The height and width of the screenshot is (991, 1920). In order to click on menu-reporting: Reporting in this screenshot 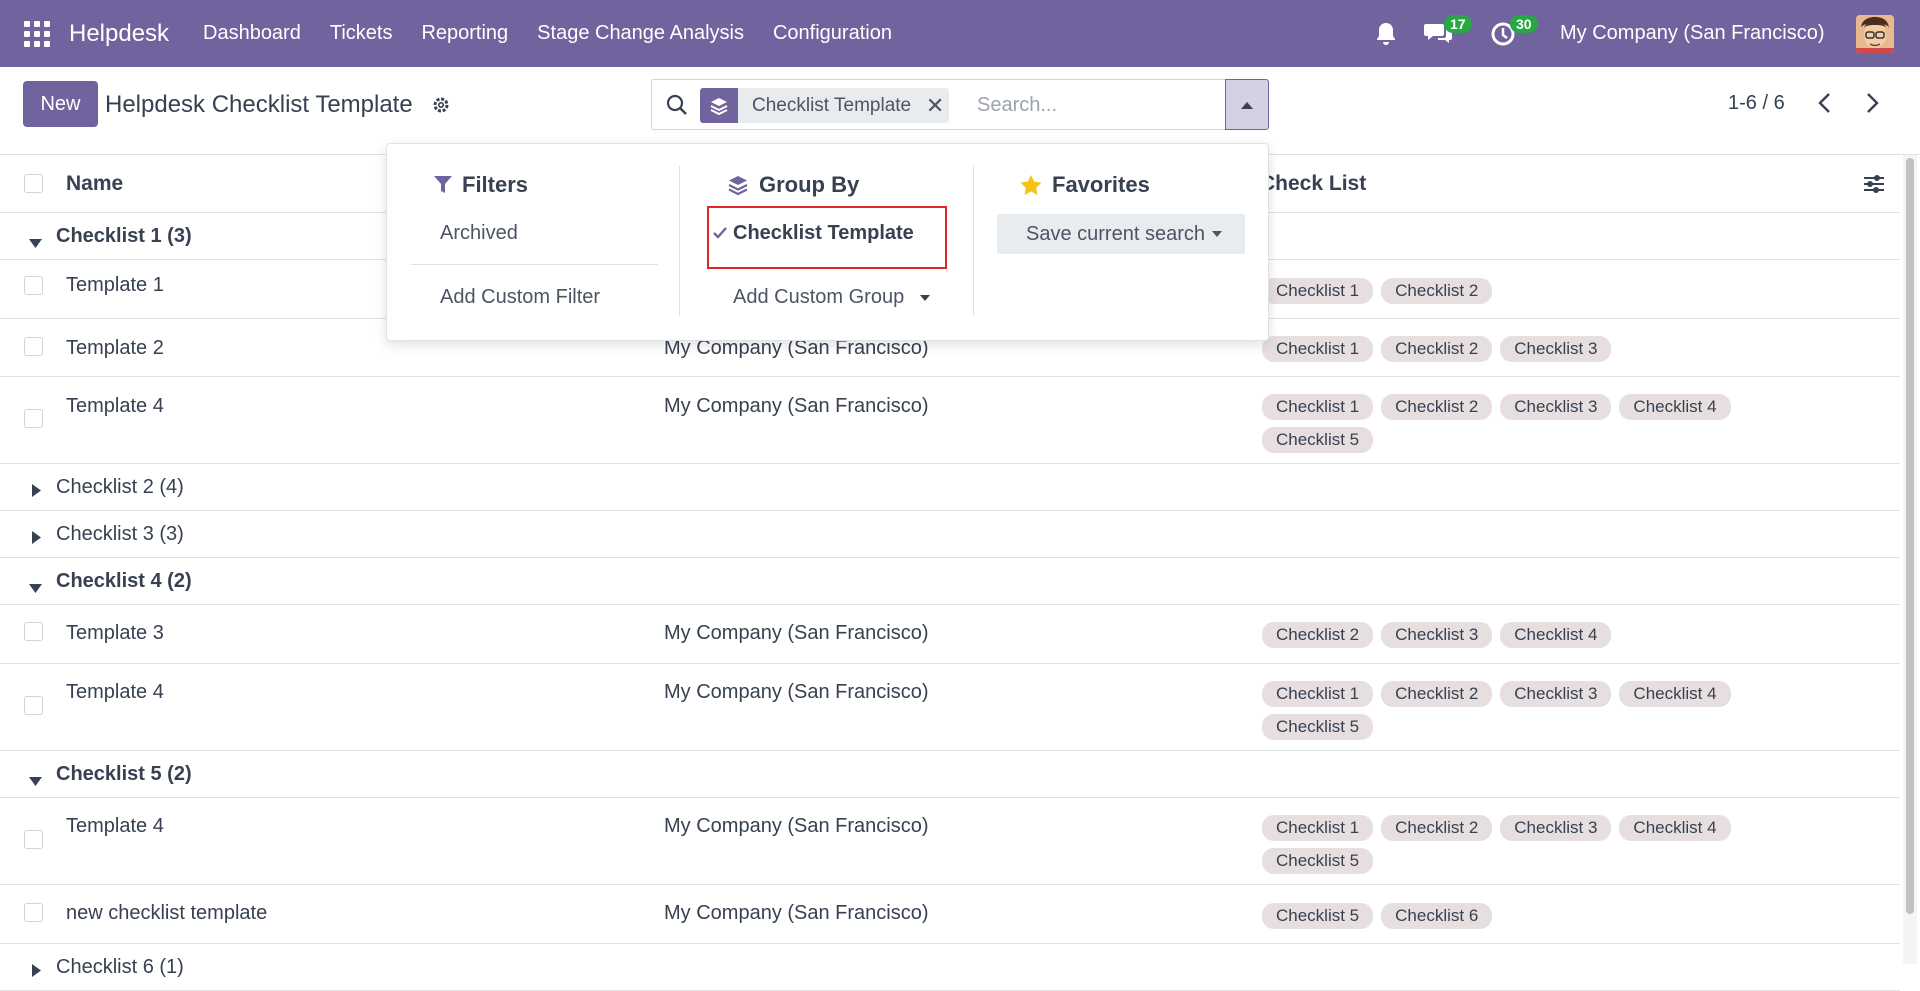, I will do `click(464, 33)`.